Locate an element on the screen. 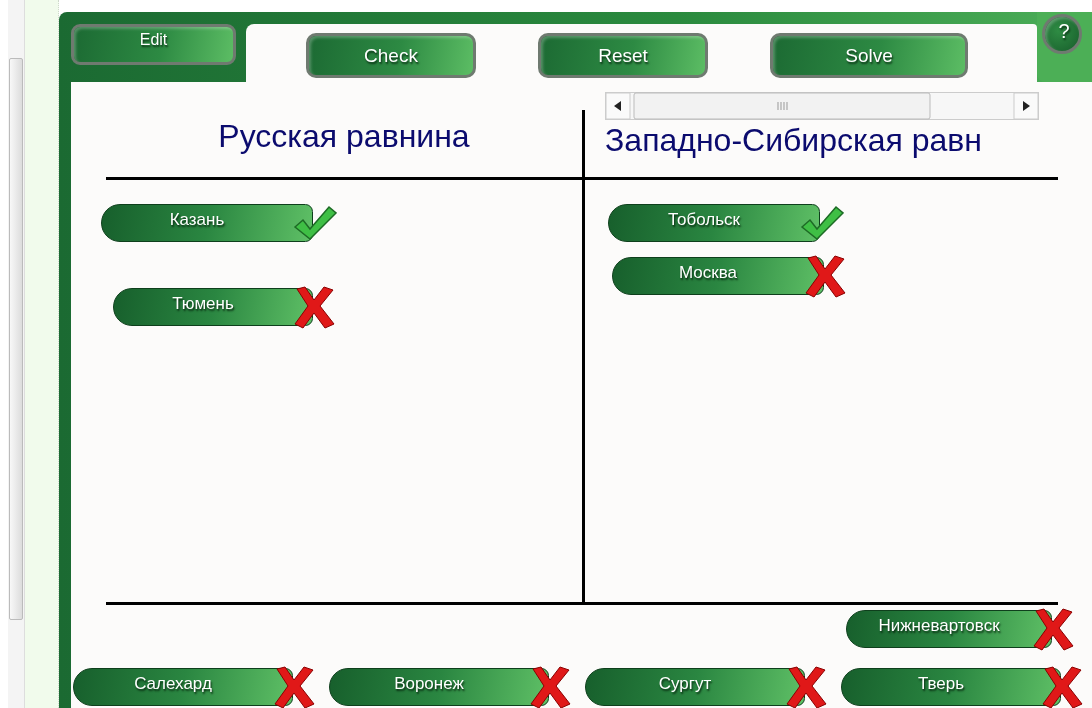 The image size is (1092, 708). city-chip: Тобольск is located at coordinates (714, 223).